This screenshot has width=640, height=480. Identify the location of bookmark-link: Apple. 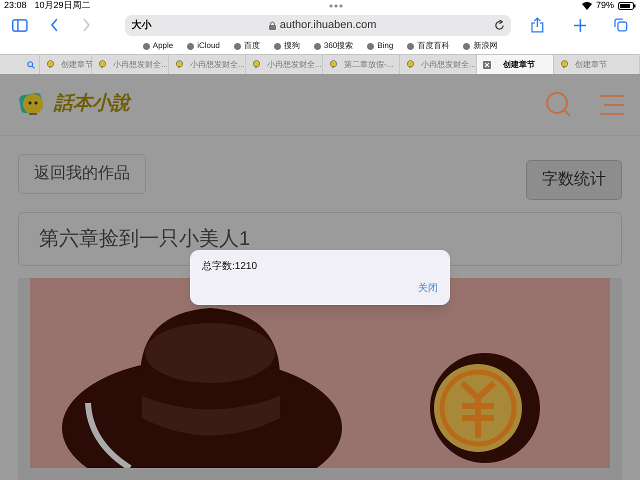
(163, 46).